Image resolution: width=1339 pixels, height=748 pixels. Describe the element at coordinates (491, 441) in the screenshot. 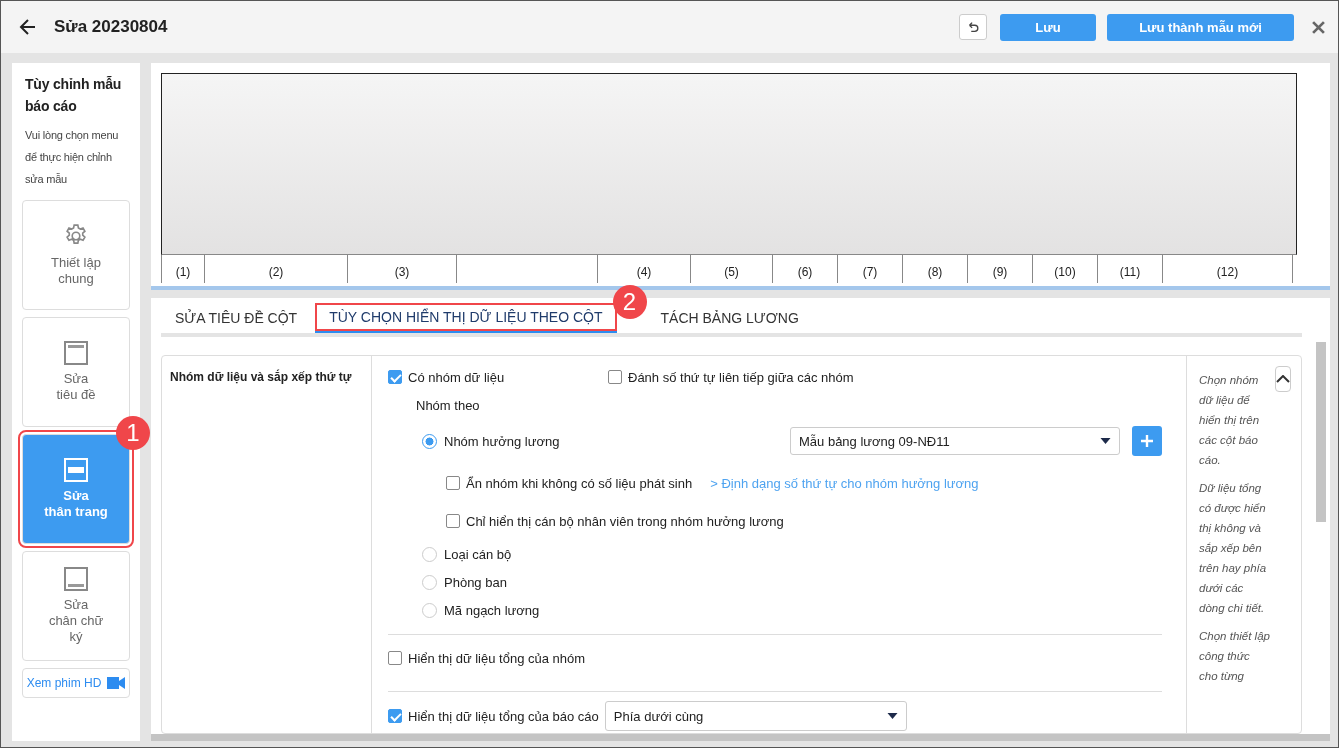

I see `radio-button: Nhóm hưởng lương` at that location.